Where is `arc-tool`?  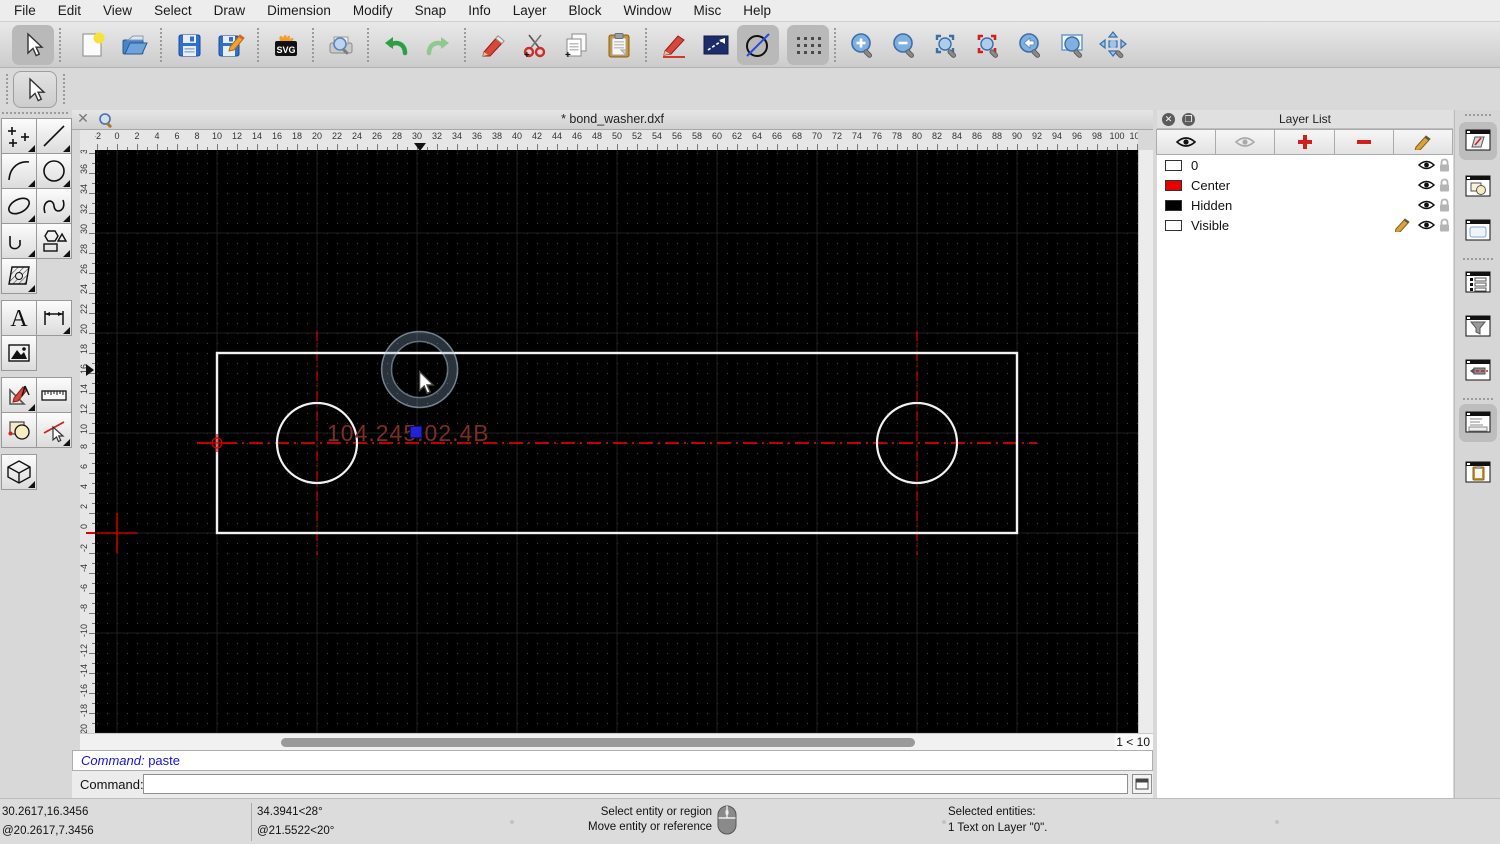 arc-tool is located at coordinates (19, 171).